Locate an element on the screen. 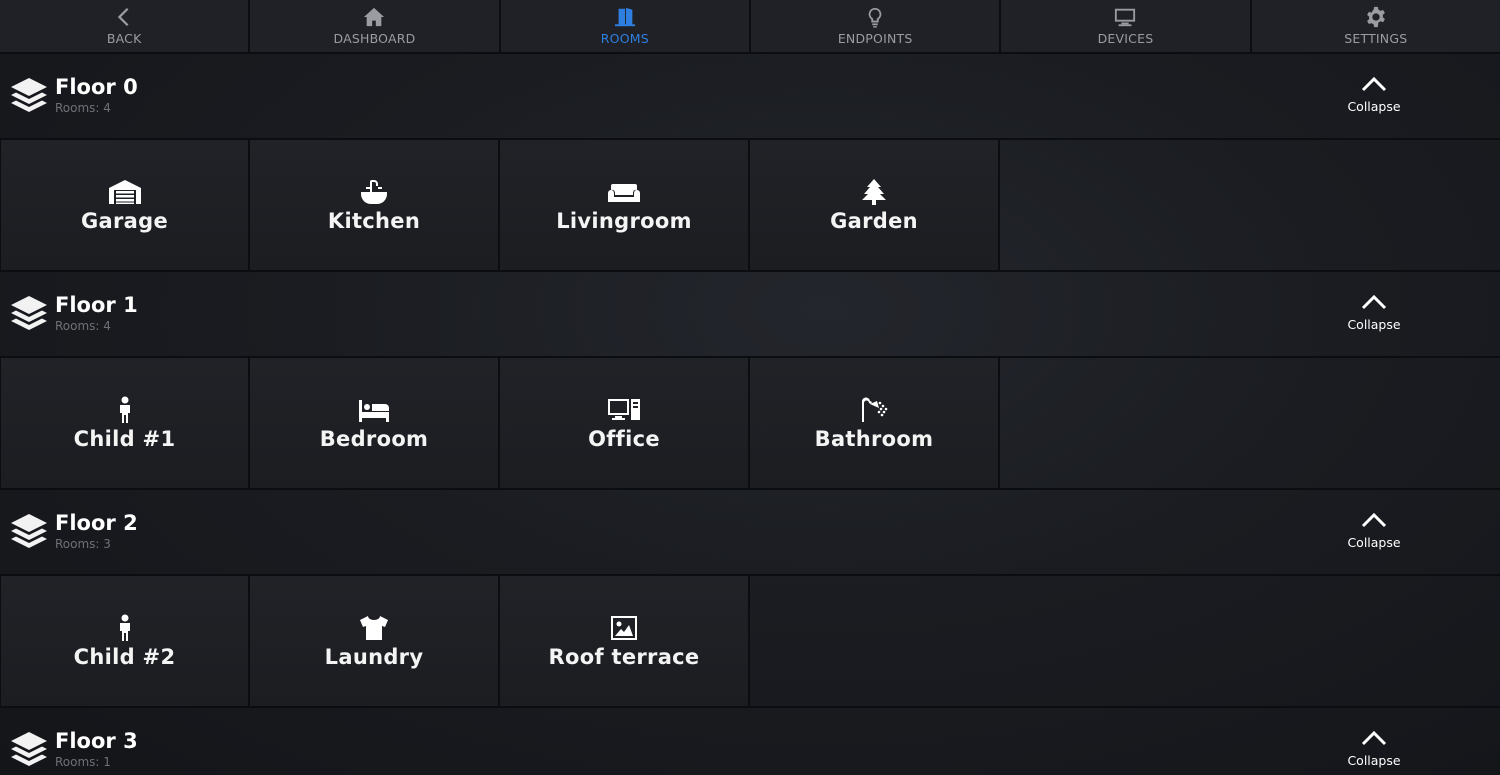 Image resolution: width=1500 pixels, height=775 pixels. room-name: Kitchen is located at coordinates (374, 220).